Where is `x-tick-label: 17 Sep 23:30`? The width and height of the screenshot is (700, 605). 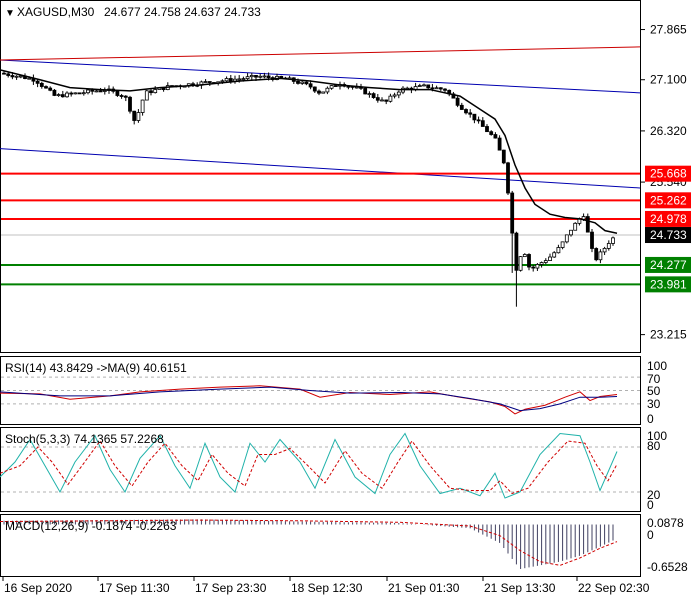
x-tick-label: 17 Sep 23:30 is located at coordinates (231, 588).